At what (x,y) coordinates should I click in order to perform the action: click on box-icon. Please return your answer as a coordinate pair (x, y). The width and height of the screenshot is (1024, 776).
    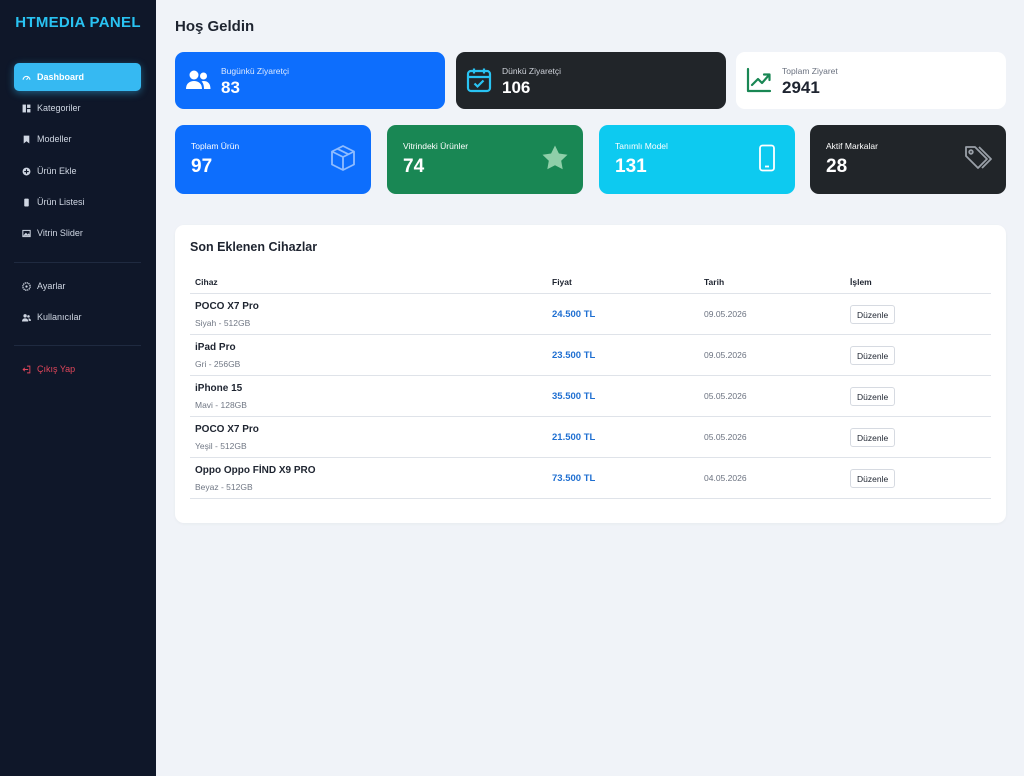
    Looking at the image, I should click on (343, 158).